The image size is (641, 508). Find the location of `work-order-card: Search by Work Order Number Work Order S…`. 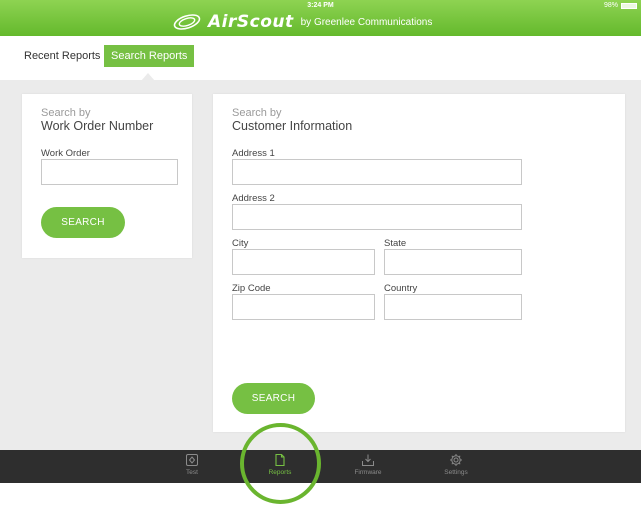

work-order-card: Search by Work Order Number Work Order S… is located at coordinates (107, 176).